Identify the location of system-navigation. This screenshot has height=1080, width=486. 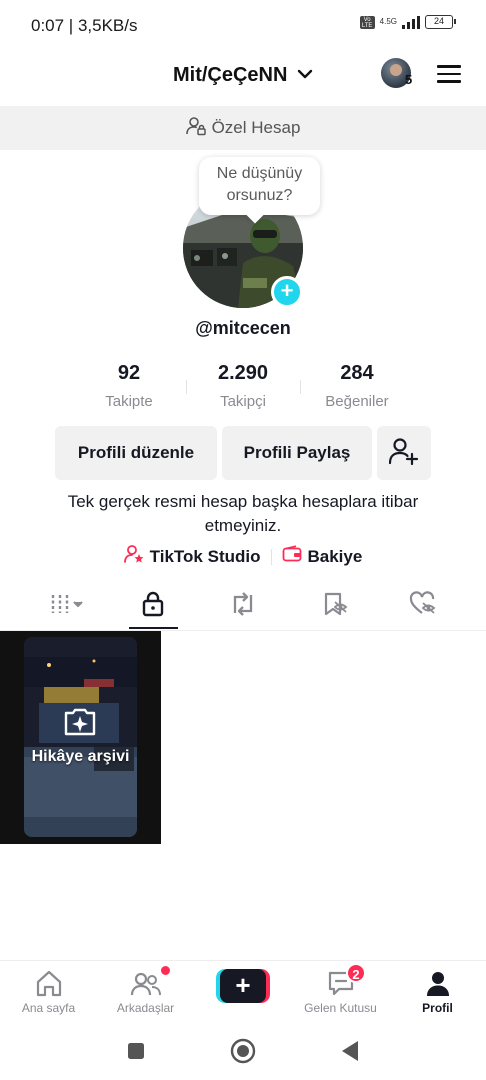
(243, 1051).